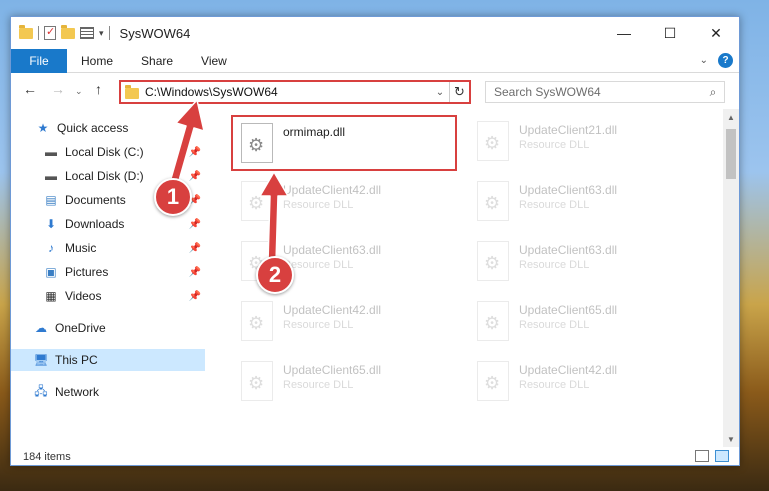 The width and height of the screenshot is (769, 491). What do you see at coordinates (214, 60) in the screenshot?
I see `tab-view: View` at bounding box center [214, 60].